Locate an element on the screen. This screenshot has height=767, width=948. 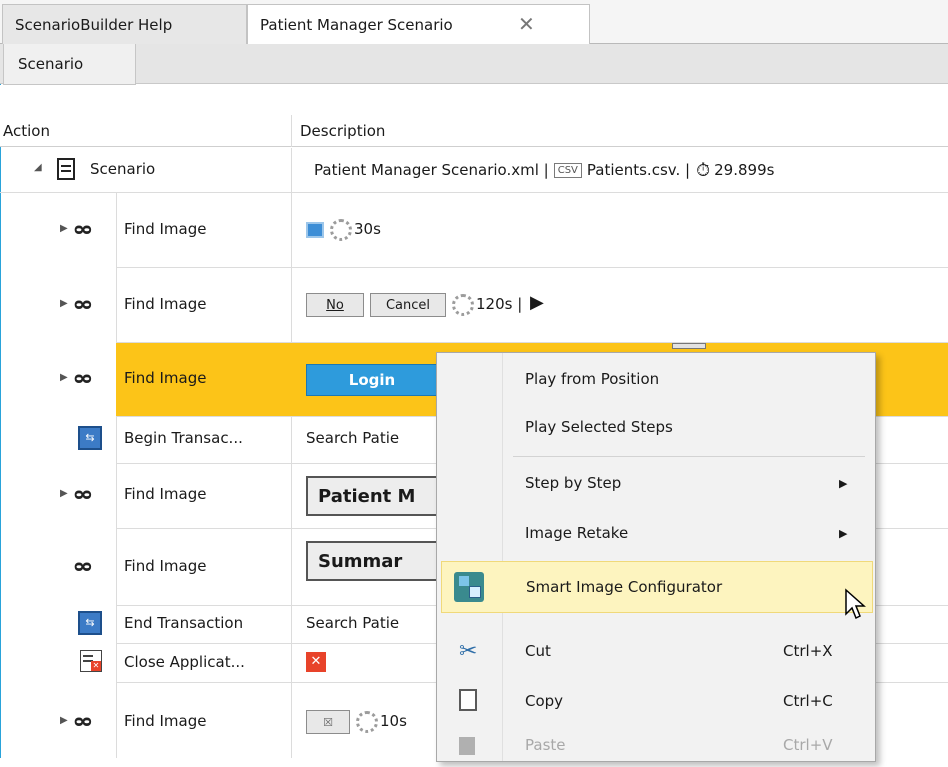
column-divider is located at coordinates (291, 131).